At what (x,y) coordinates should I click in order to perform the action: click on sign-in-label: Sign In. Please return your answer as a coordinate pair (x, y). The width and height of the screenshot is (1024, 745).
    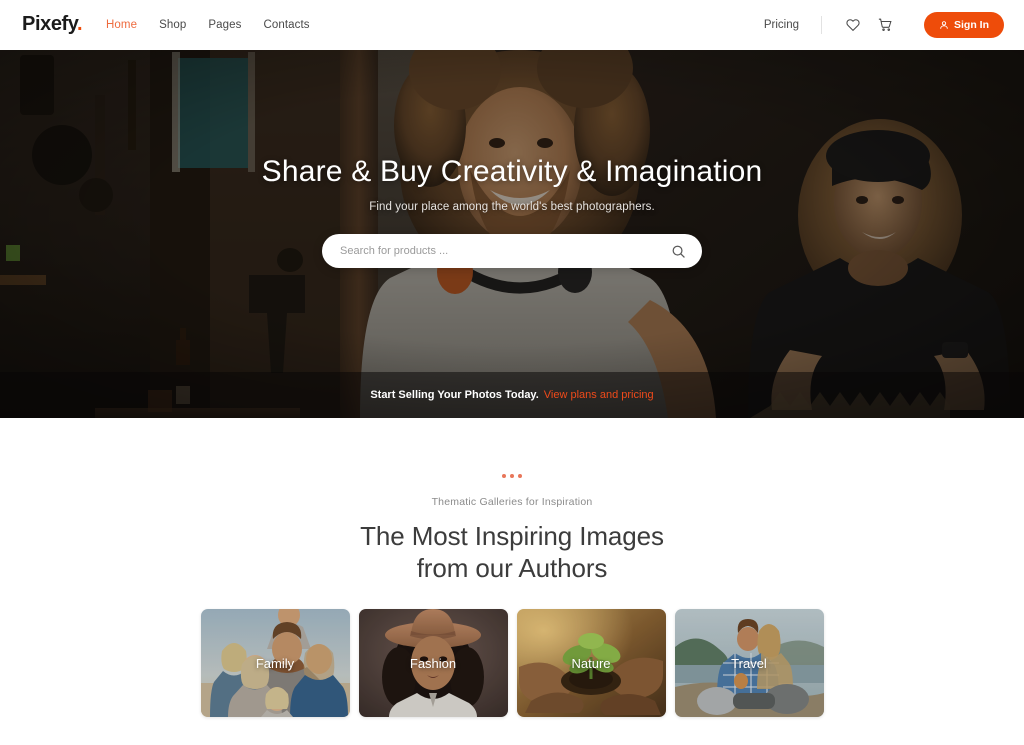
    Looking at the image, I should click on (971, 25).